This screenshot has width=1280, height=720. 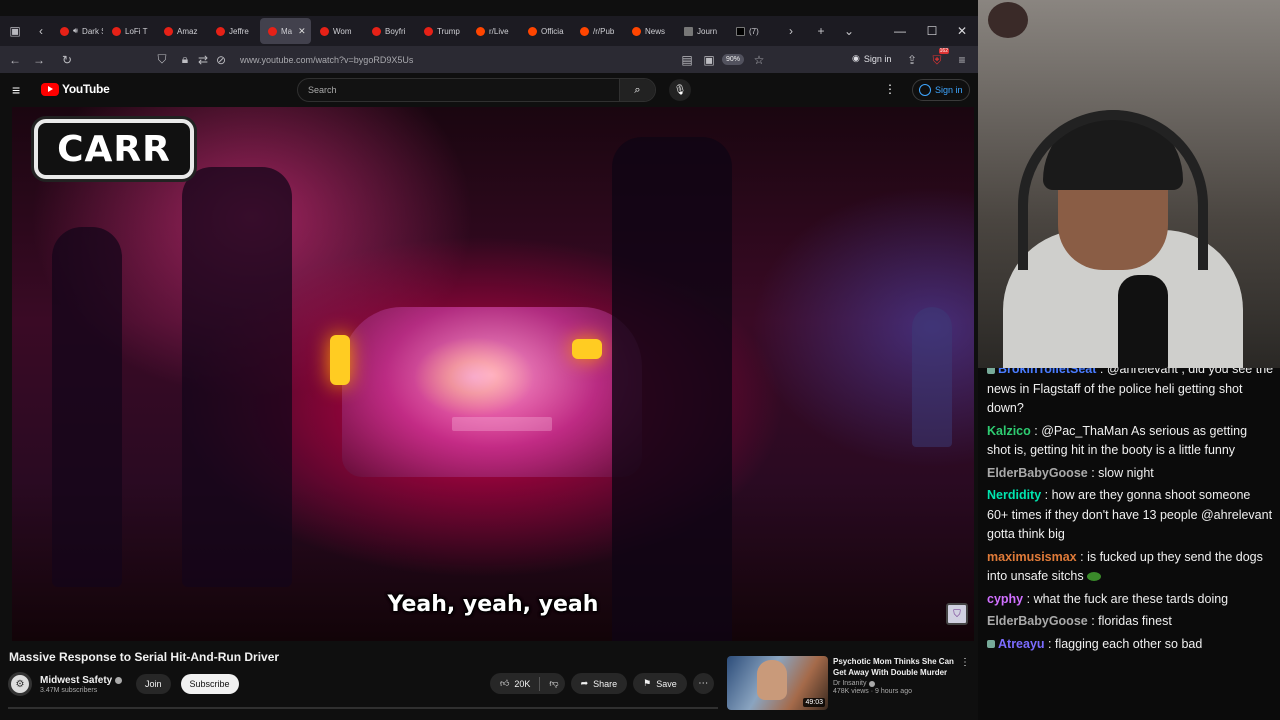 What do you see at coordinates (153, 684) in the screenshot?
I see `join-button: Join` at bounding box center [153, 684].